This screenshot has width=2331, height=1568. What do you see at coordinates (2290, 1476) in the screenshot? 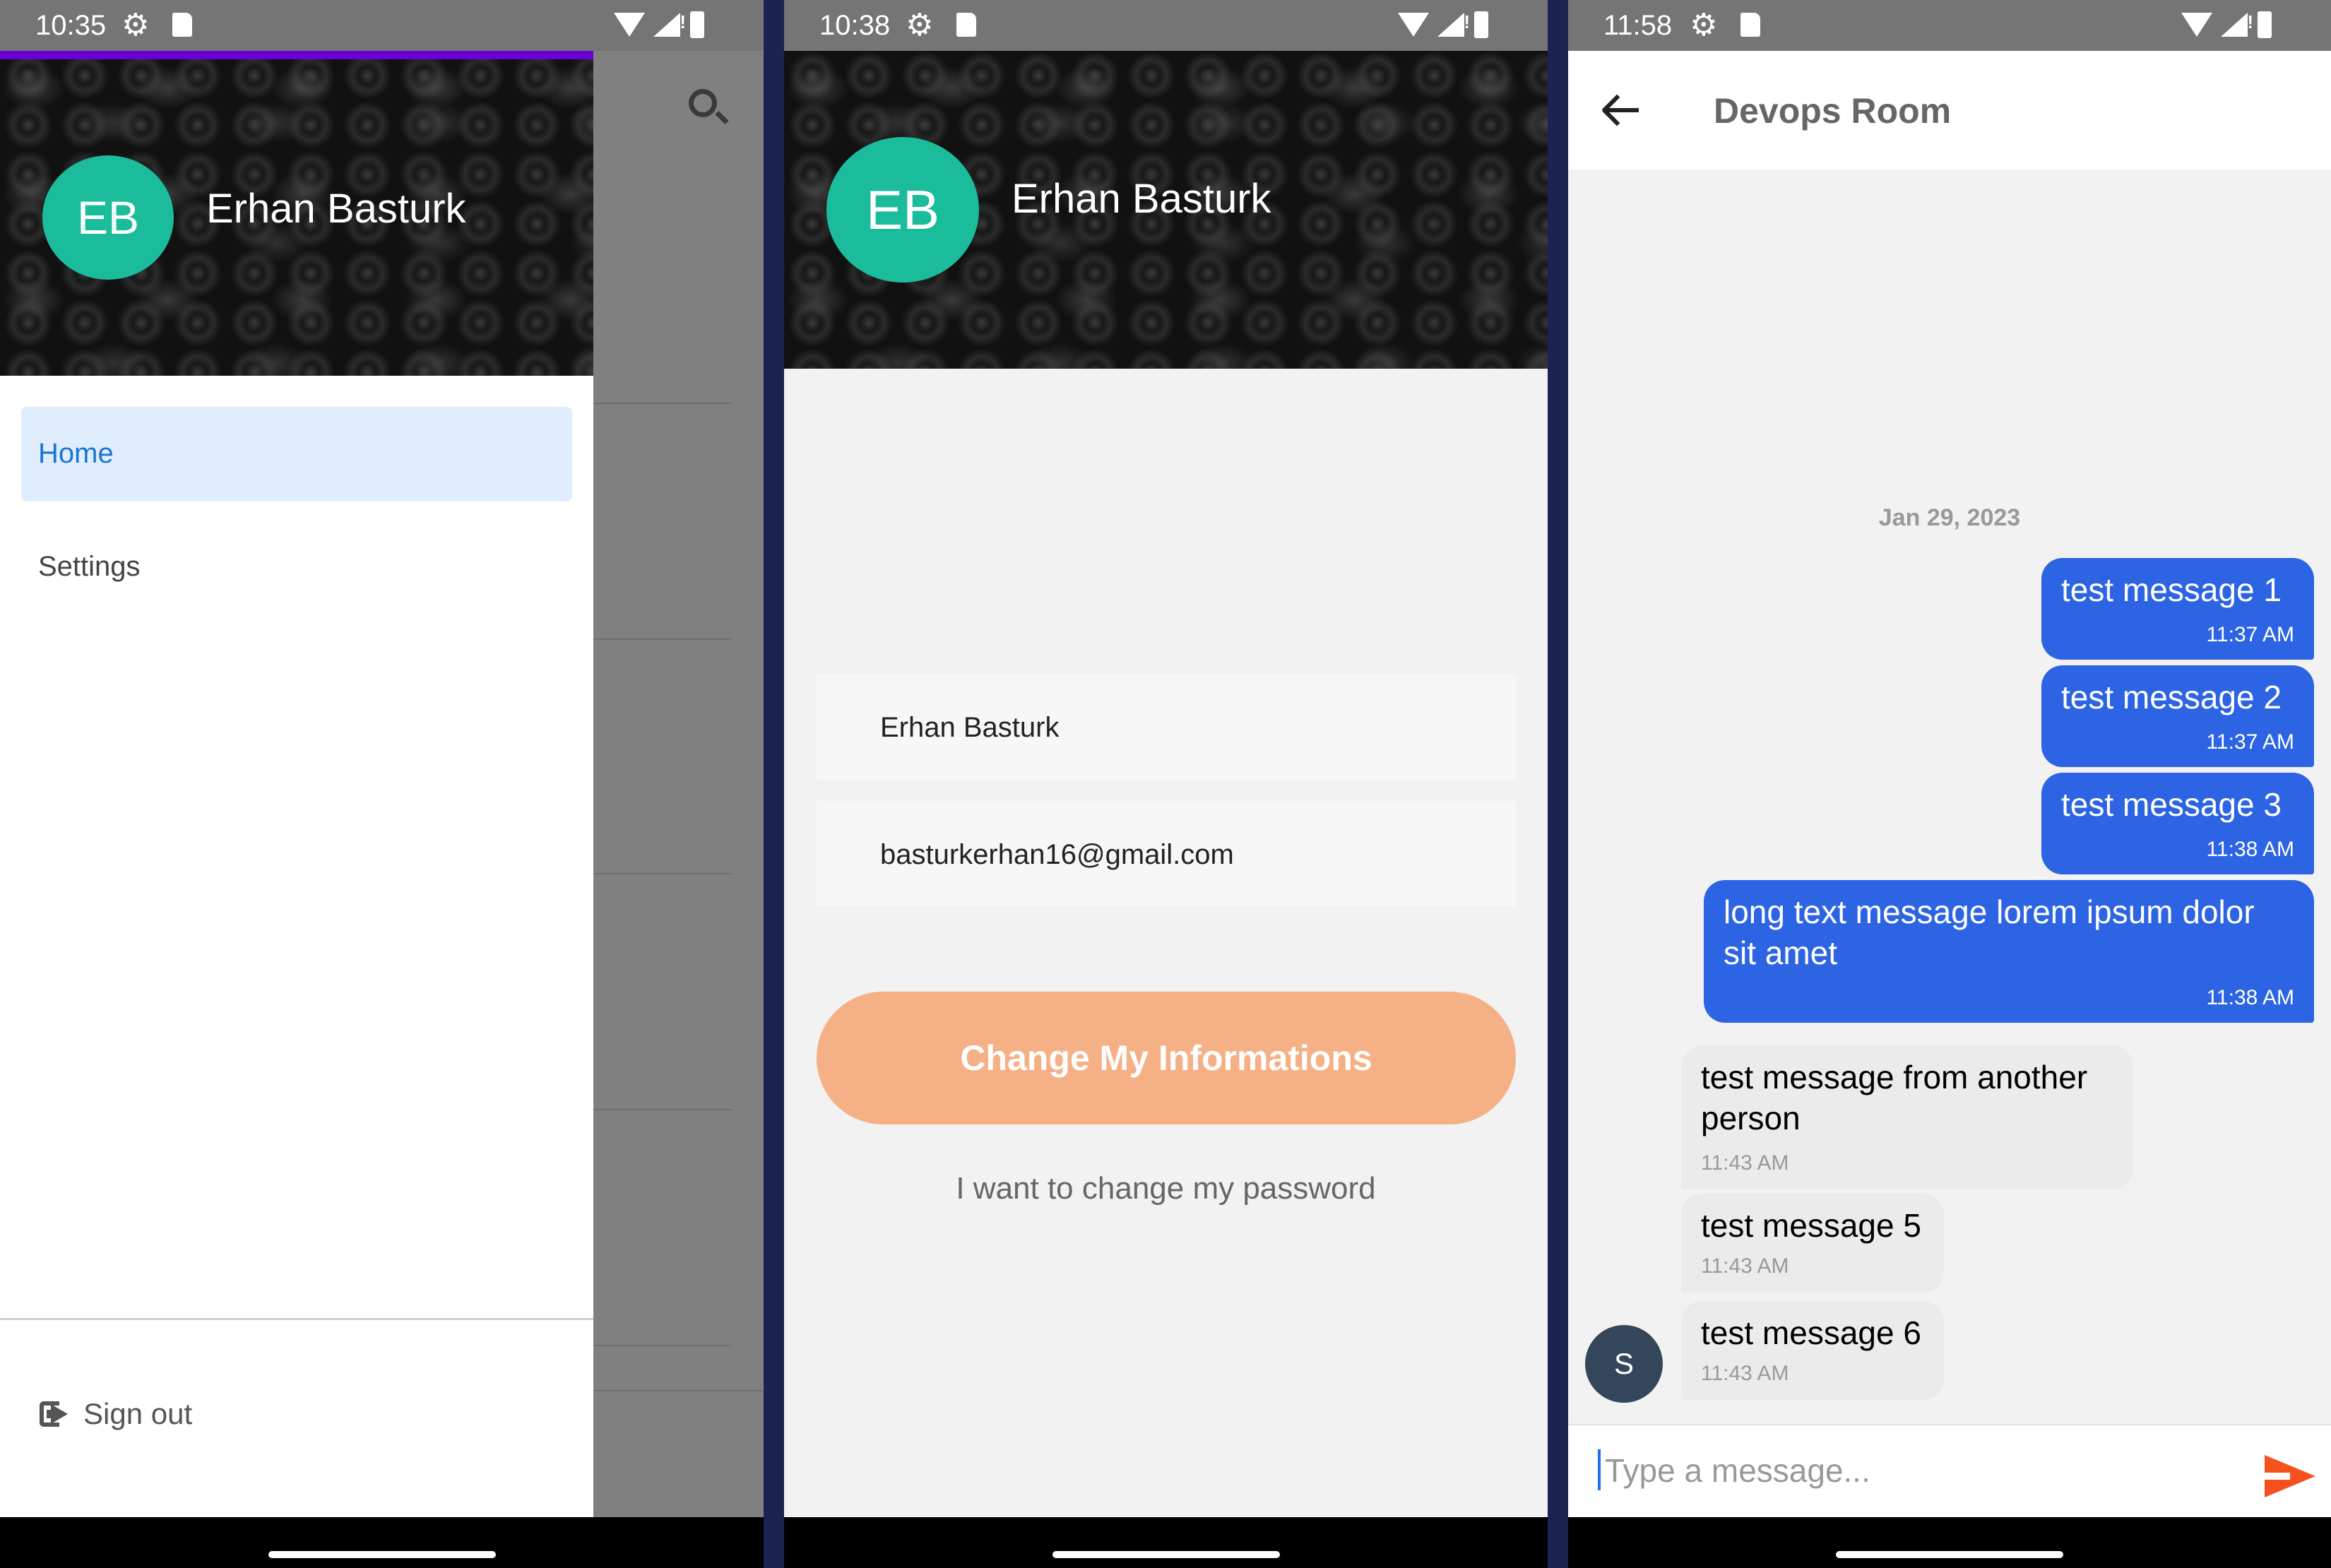
I see `send-icon` at bounding box center [2290, 1476].